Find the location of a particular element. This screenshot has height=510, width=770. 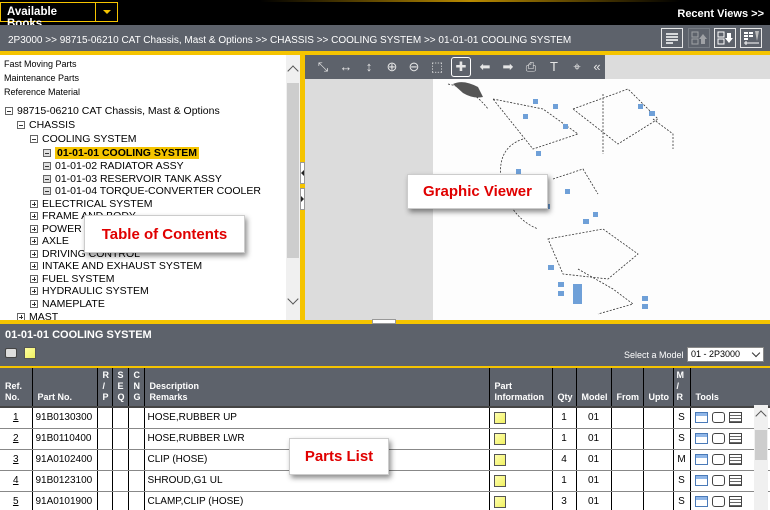

ref-no-link: 3 is located at coordinates (16, 460).